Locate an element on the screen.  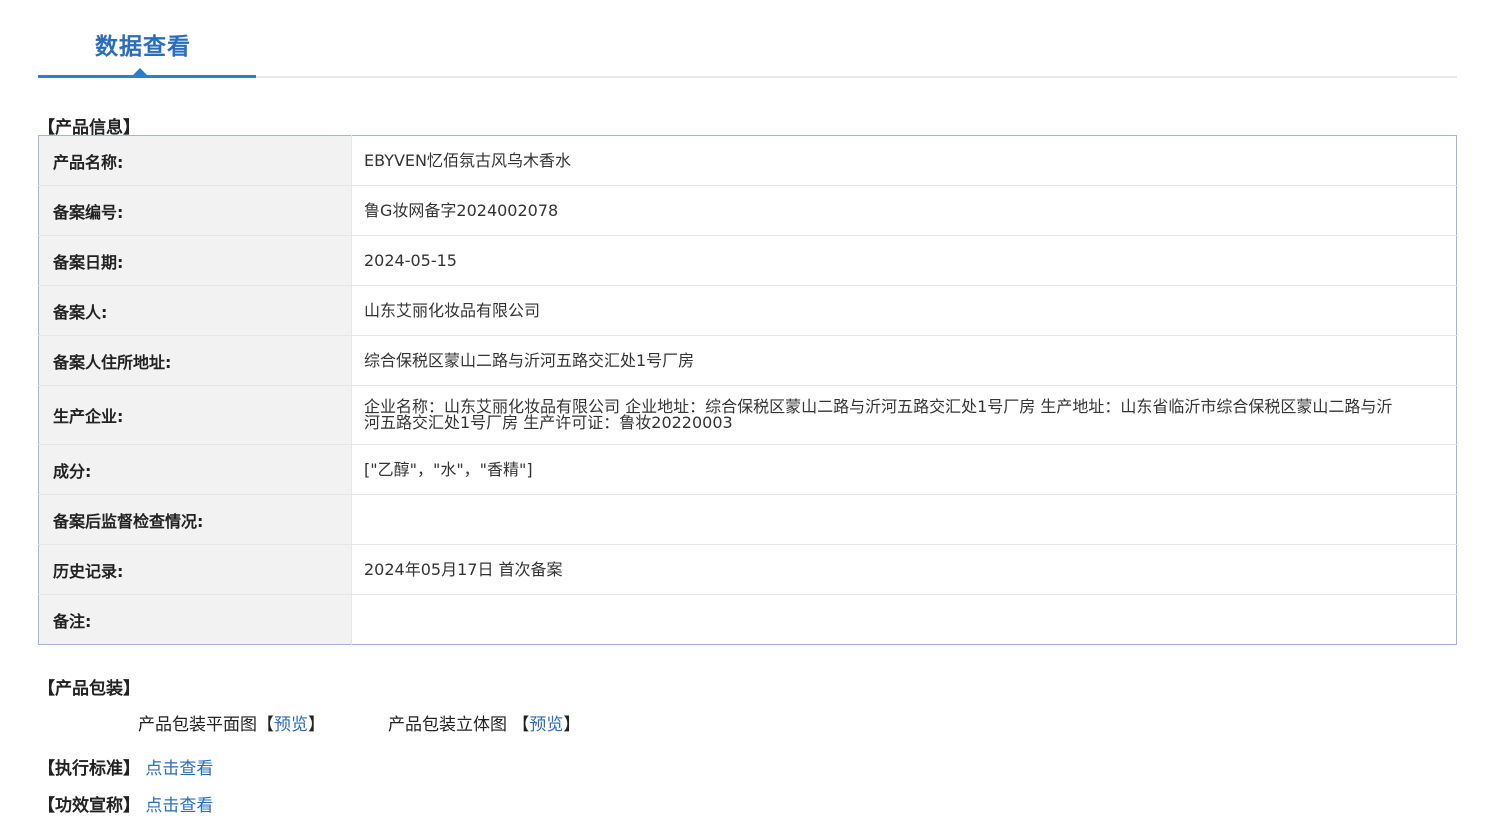
row-label: 历史记录: is located at coordinates (195, 569).